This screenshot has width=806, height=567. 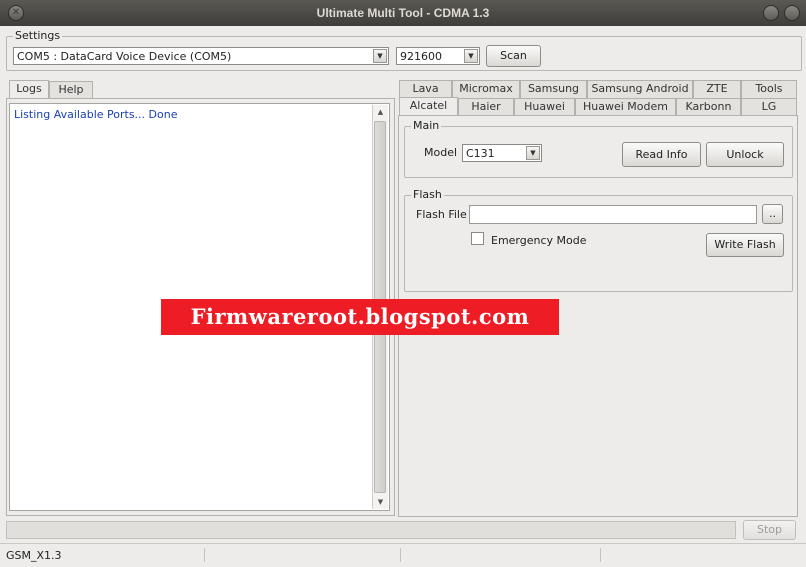 What do you see at coordinates (539, 240) in the screenshot?
I see `emergency-mode-label: Emergency Mode` at bounding box center [539, 240].